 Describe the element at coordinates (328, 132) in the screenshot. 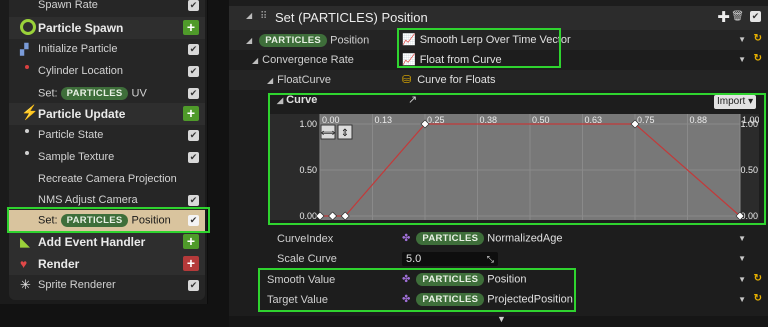

I see `fit-horizontal-button: ⟺` at that location.